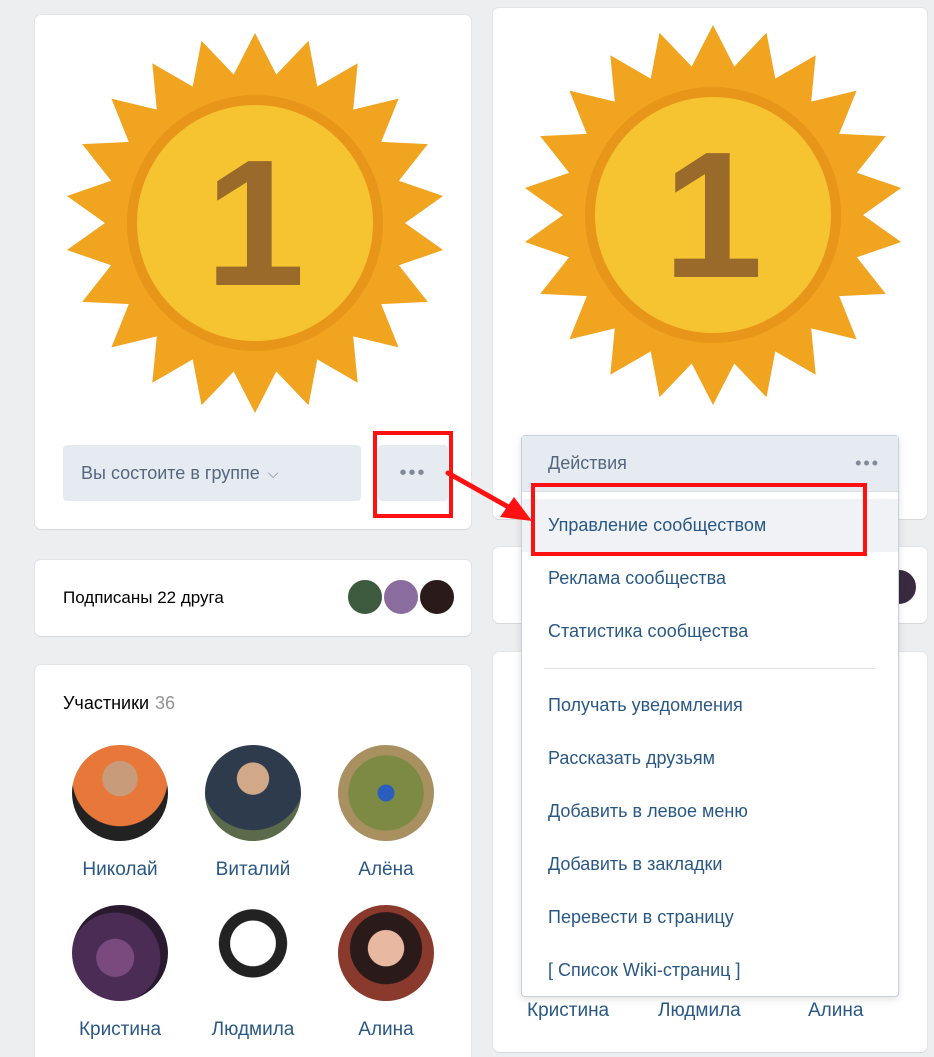 Image resolution: width=934 pixels, height=1057 pixels. What do you see at coordinates (587, 463) in the screenshot?
I see `actions-label: Действия` at bounding box center [587, 463].